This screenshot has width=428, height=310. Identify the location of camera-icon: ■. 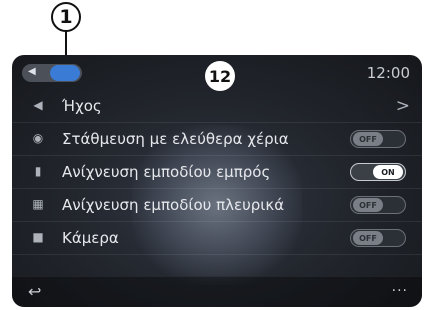
(38, 237).